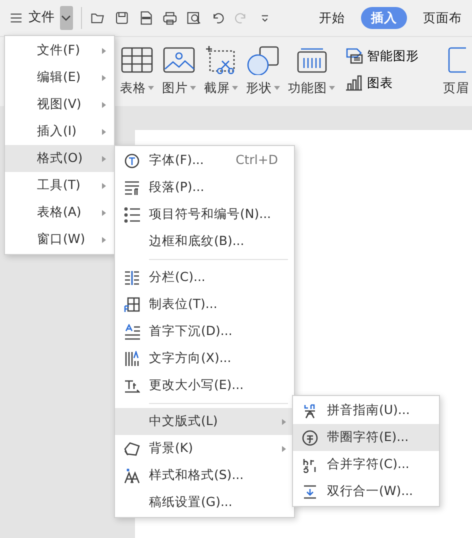 This screenshot has width=472, height=538. Describe the element at coordinates (132, 386) in the screenshot. I see `change-case-icon` at that location.